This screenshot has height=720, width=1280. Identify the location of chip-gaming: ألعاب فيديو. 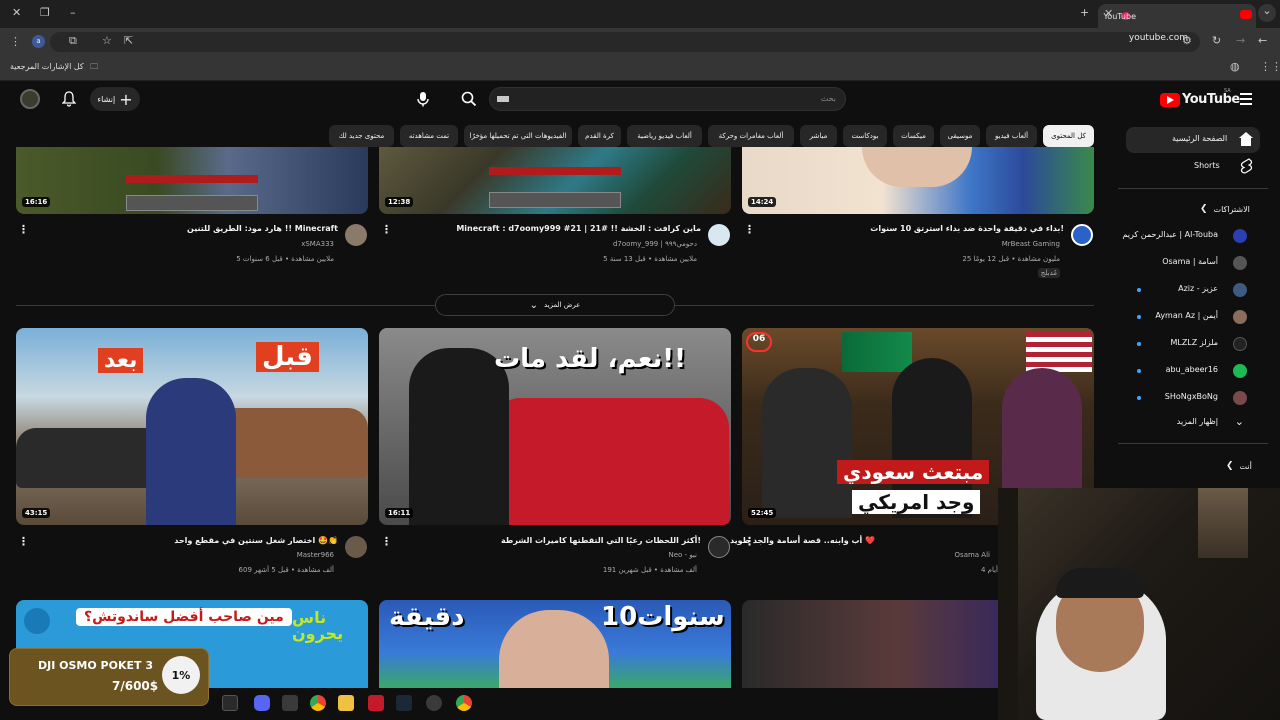
(1011, 136).